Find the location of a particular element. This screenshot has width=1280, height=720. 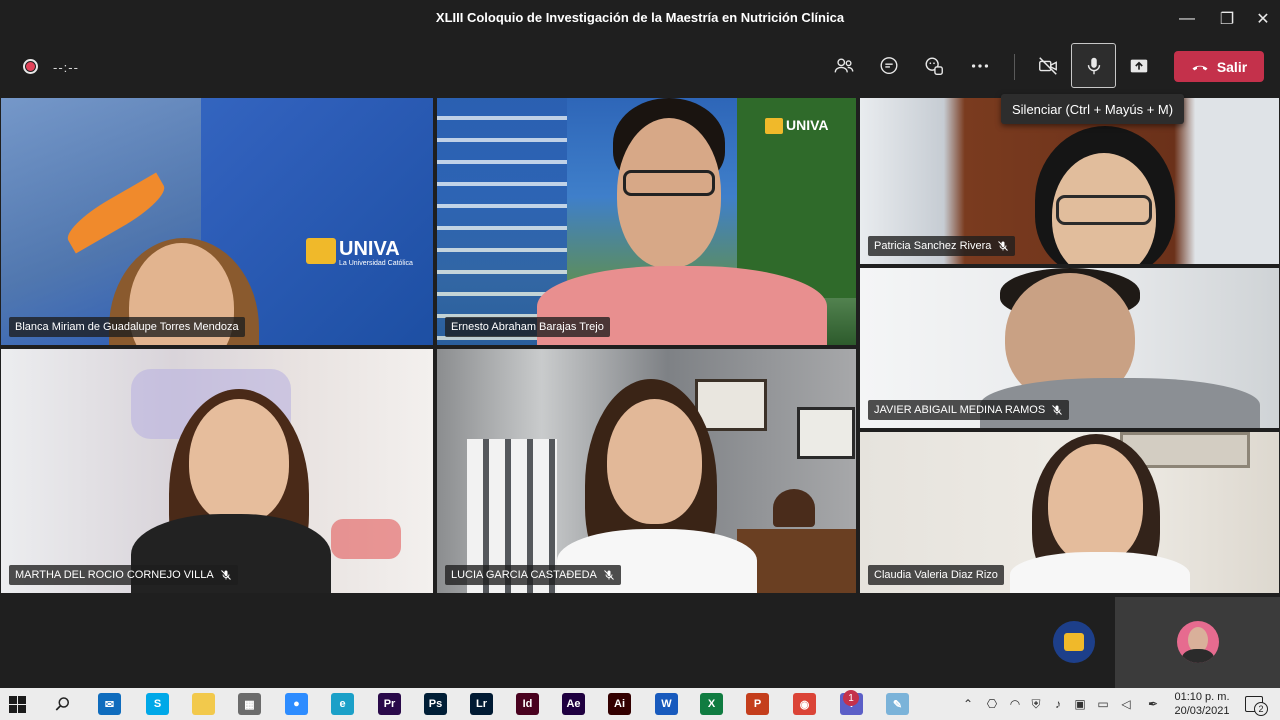

participant-name-tag: Patricia Sanchez Rivera is located at coordinates (942, 246).